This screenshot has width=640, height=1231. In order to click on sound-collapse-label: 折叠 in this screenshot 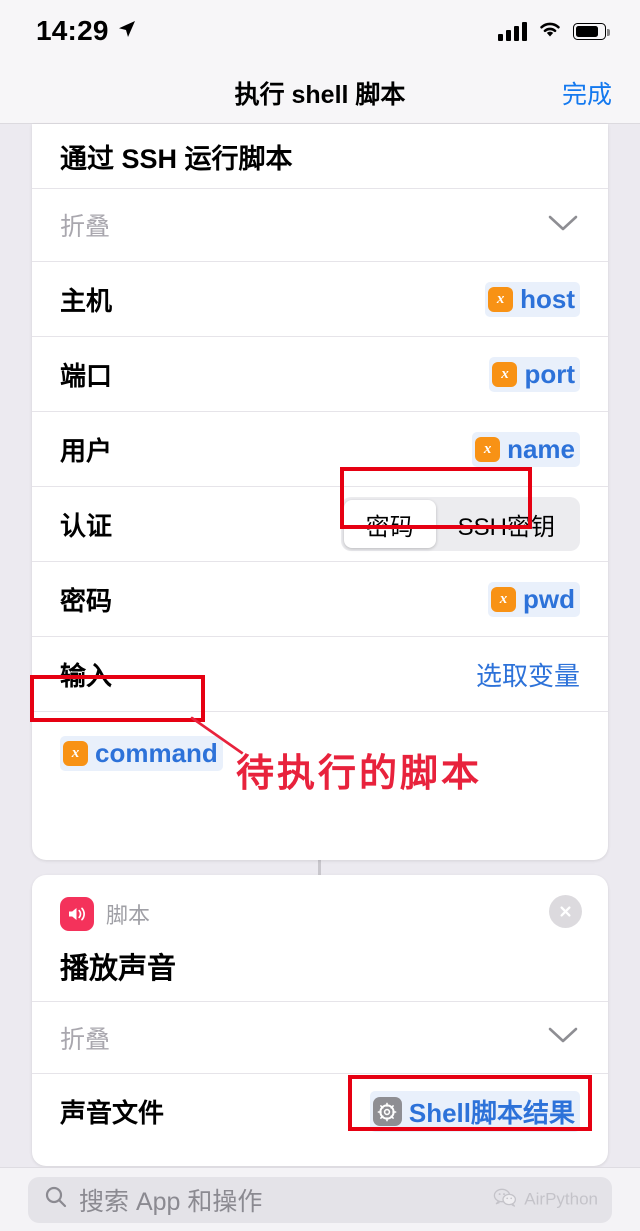, I will do `click(85, 1039)`.